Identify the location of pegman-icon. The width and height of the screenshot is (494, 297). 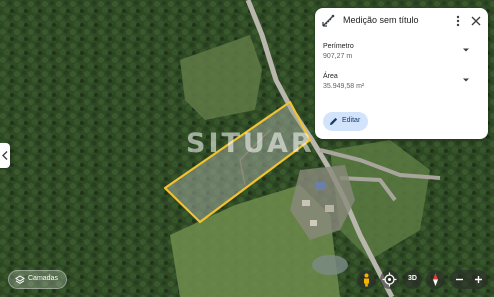
(366, 280).